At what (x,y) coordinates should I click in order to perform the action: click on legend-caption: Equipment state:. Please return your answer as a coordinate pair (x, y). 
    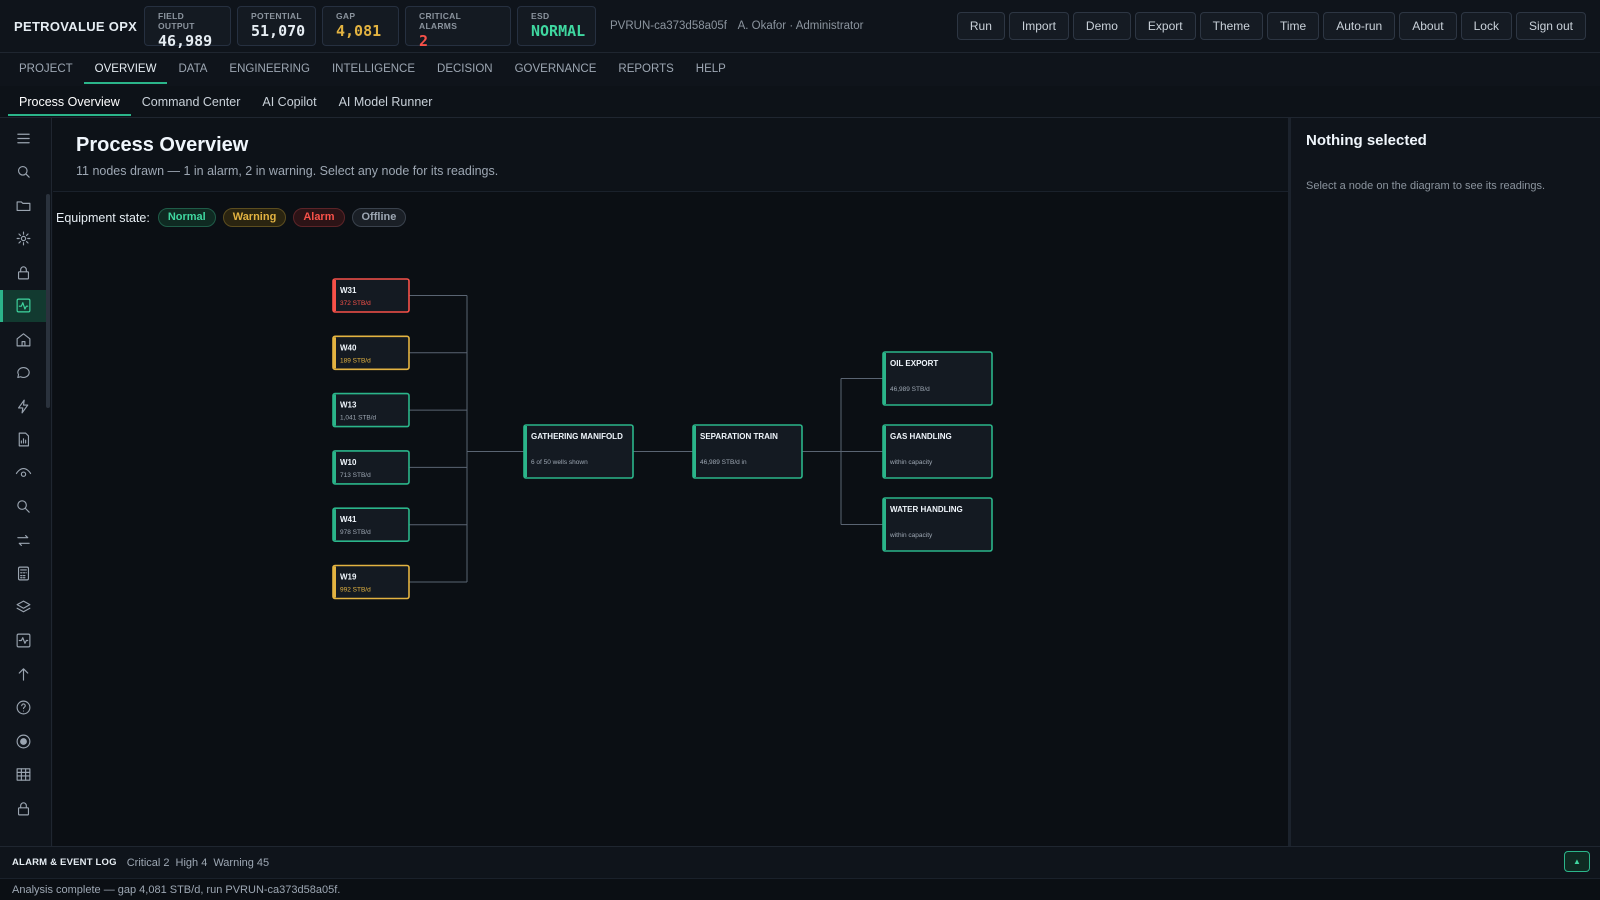
    Looking at the image, I should click on (103, 217).